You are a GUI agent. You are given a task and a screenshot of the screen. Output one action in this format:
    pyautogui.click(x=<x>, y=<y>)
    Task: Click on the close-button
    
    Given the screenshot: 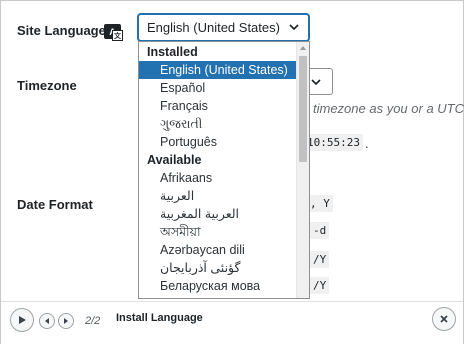 What is the action you would take?
    pyautogui.click(x=444, y=319)
    